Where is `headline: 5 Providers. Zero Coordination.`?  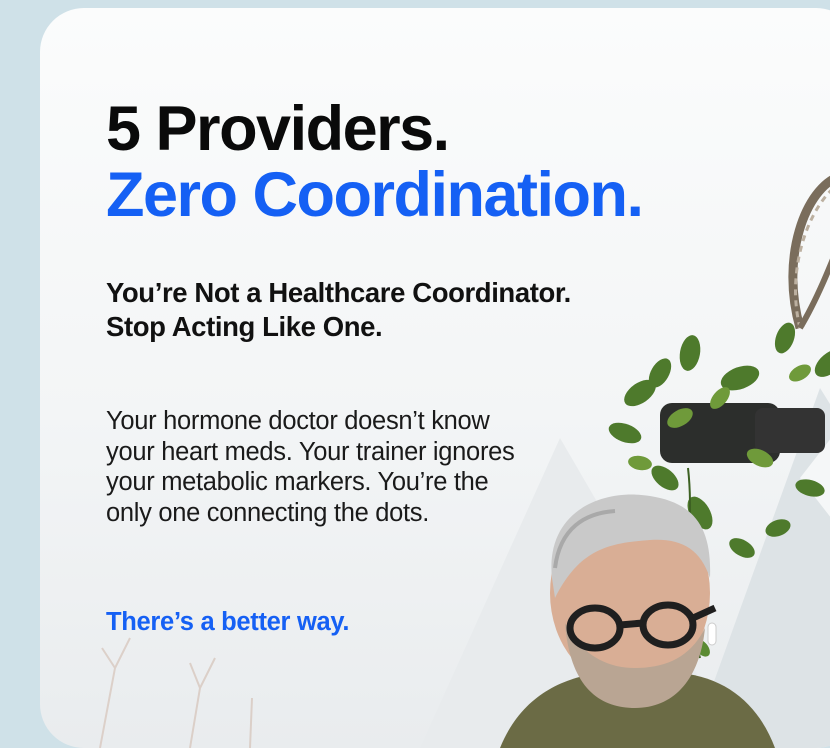
headline: 5 Providers. Zero Coordination. is located at coordinates (375, 162).